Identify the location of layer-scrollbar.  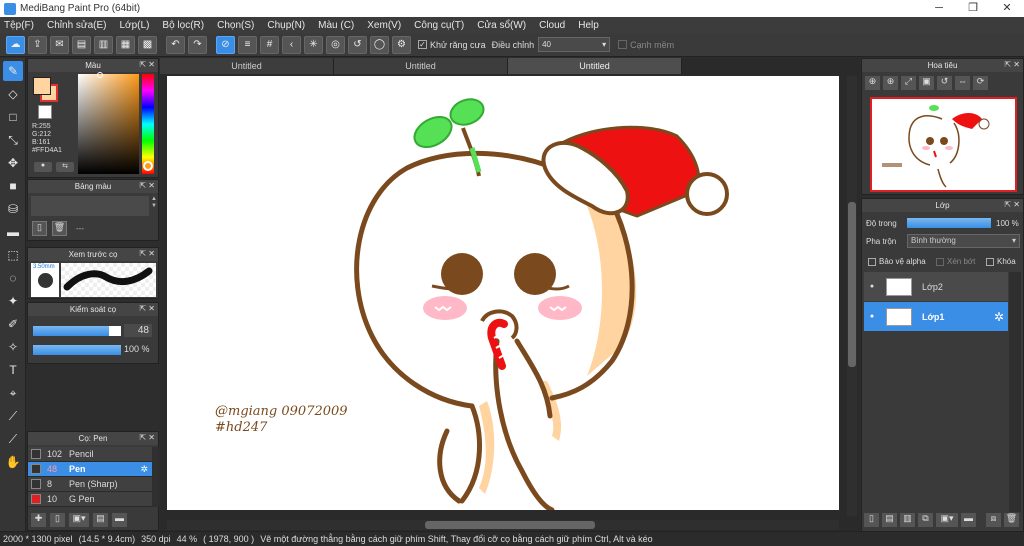
(1015, 392).